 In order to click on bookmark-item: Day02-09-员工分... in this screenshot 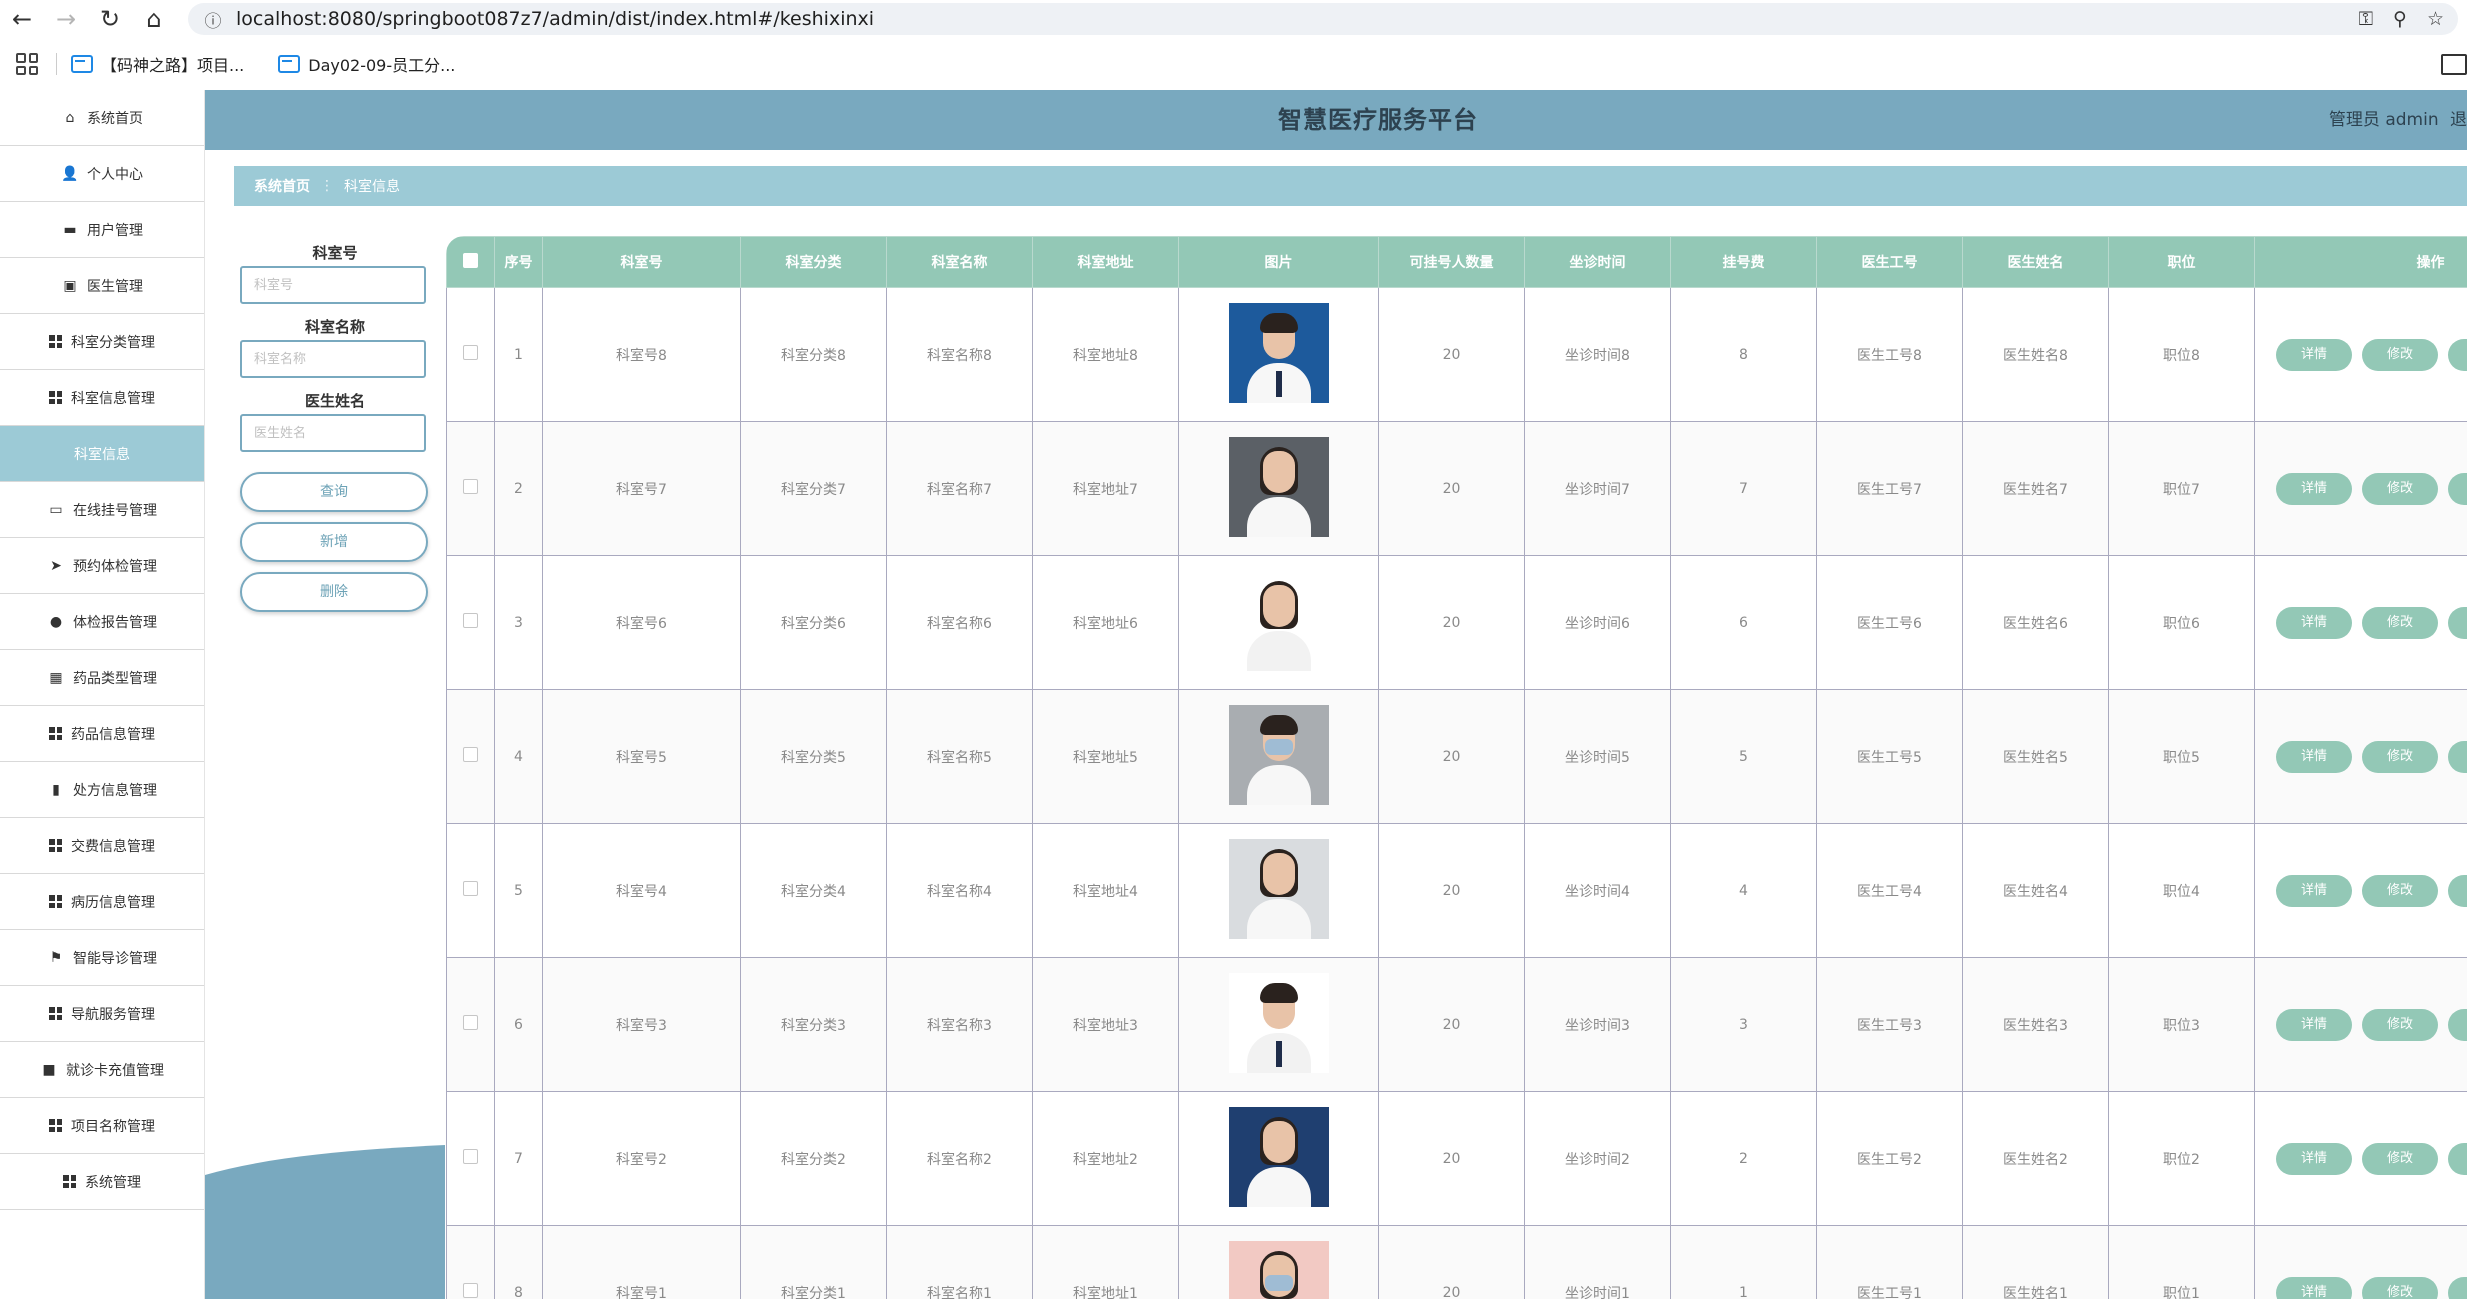, I will do `click(366, 64)`.